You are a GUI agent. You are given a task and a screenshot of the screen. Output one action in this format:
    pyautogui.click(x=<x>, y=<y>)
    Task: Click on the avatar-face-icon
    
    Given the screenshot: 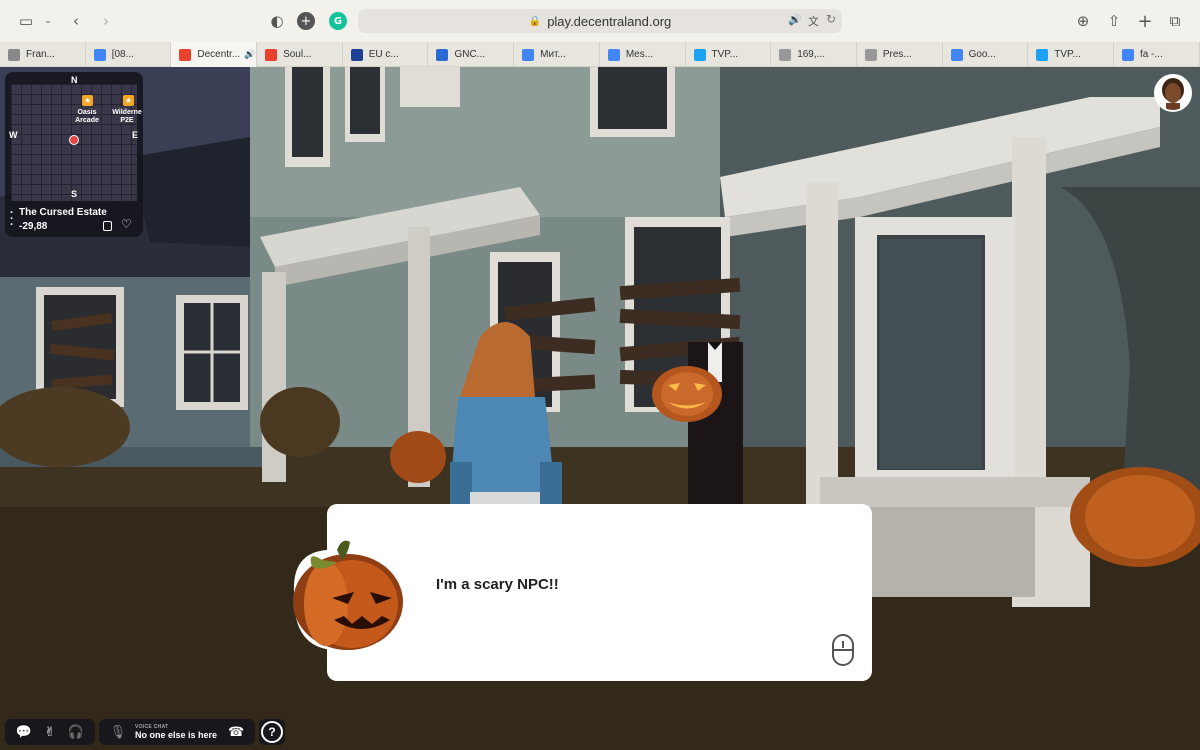 What is the action you would take?
    pyautogui.click(x=1173, y=94)
    